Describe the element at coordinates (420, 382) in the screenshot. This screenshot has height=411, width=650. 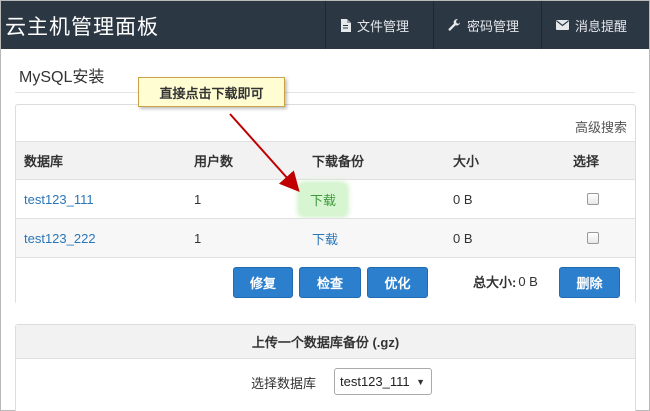
I see `caret-down-icon: ▼` at that location.